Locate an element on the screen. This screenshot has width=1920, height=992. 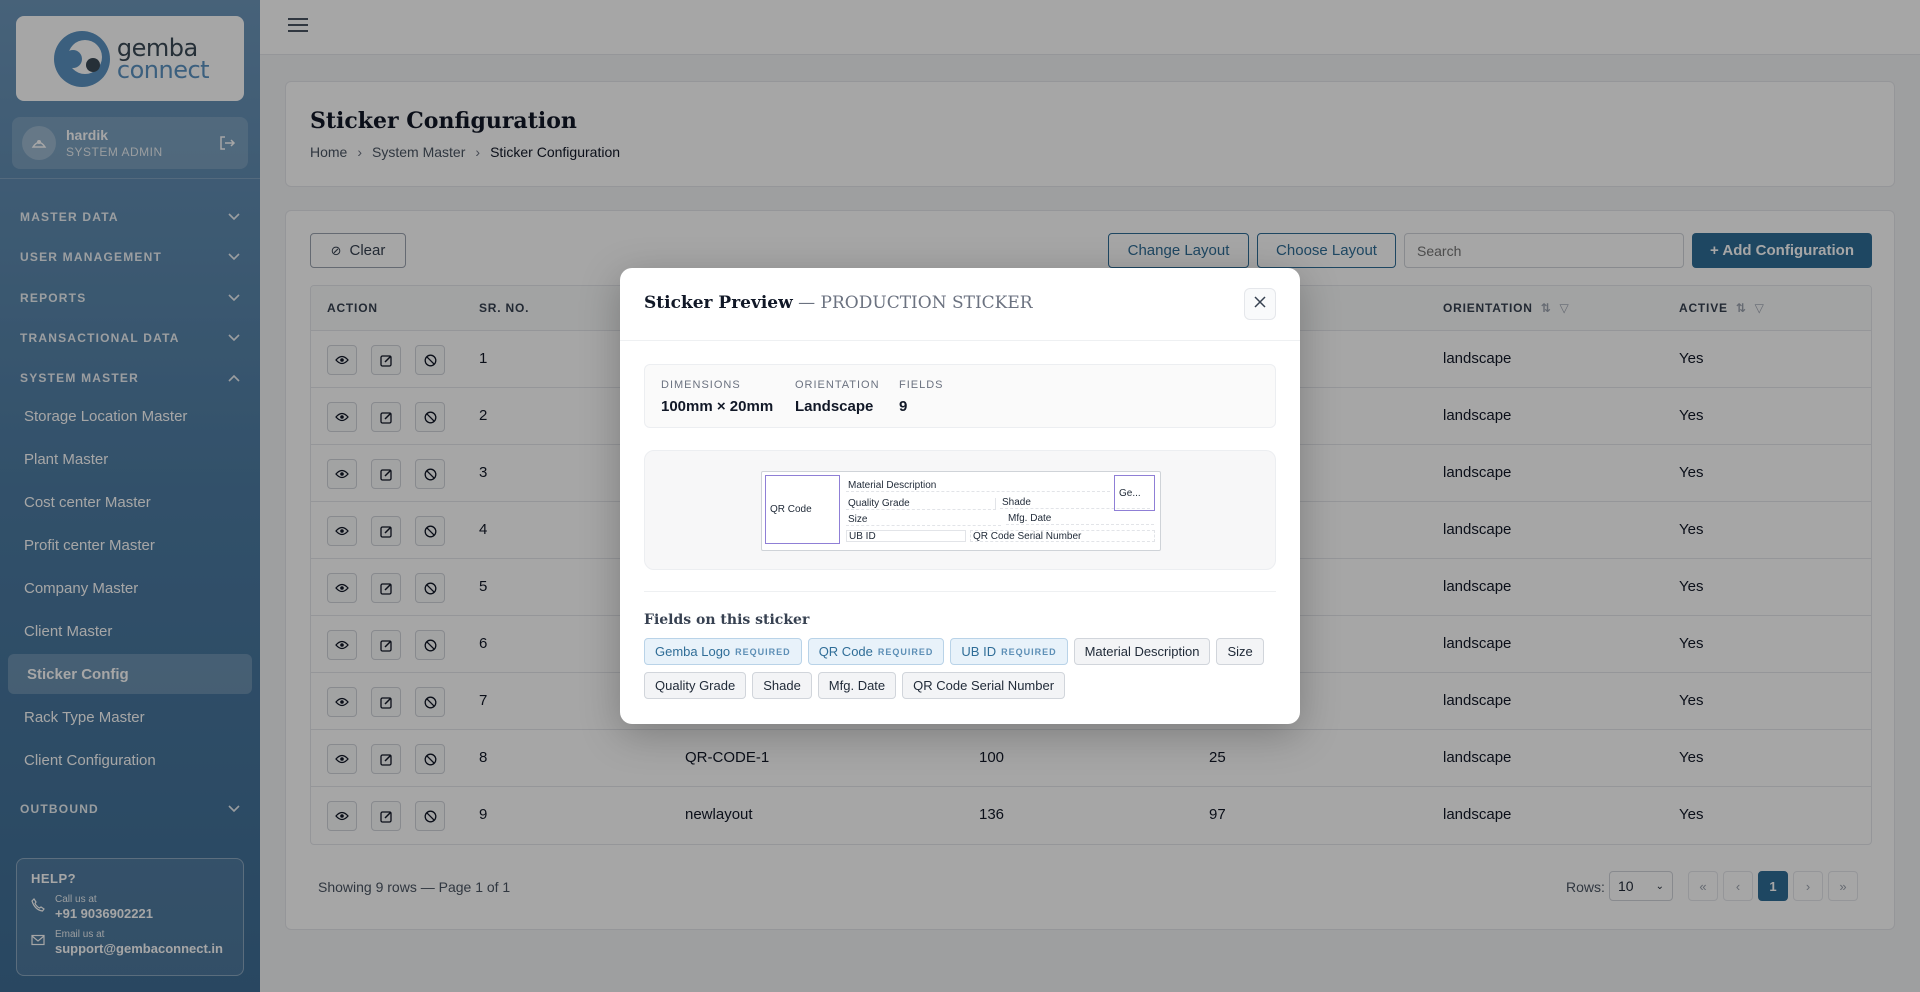
meta-value: 9 is located at coordinates (903, 406).